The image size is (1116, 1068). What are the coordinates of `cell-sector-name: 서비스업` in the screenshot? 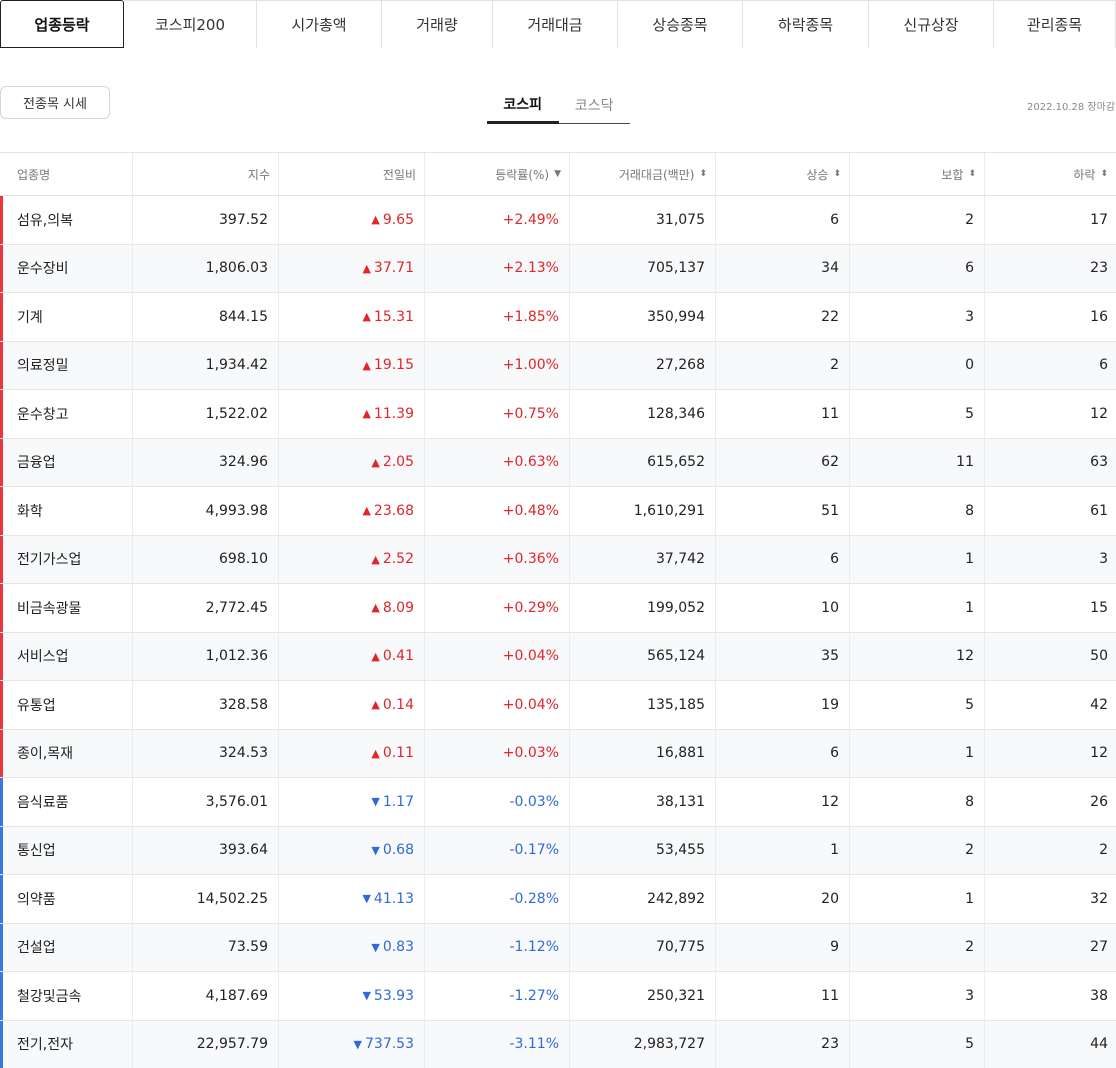 It's located at (66, 656).